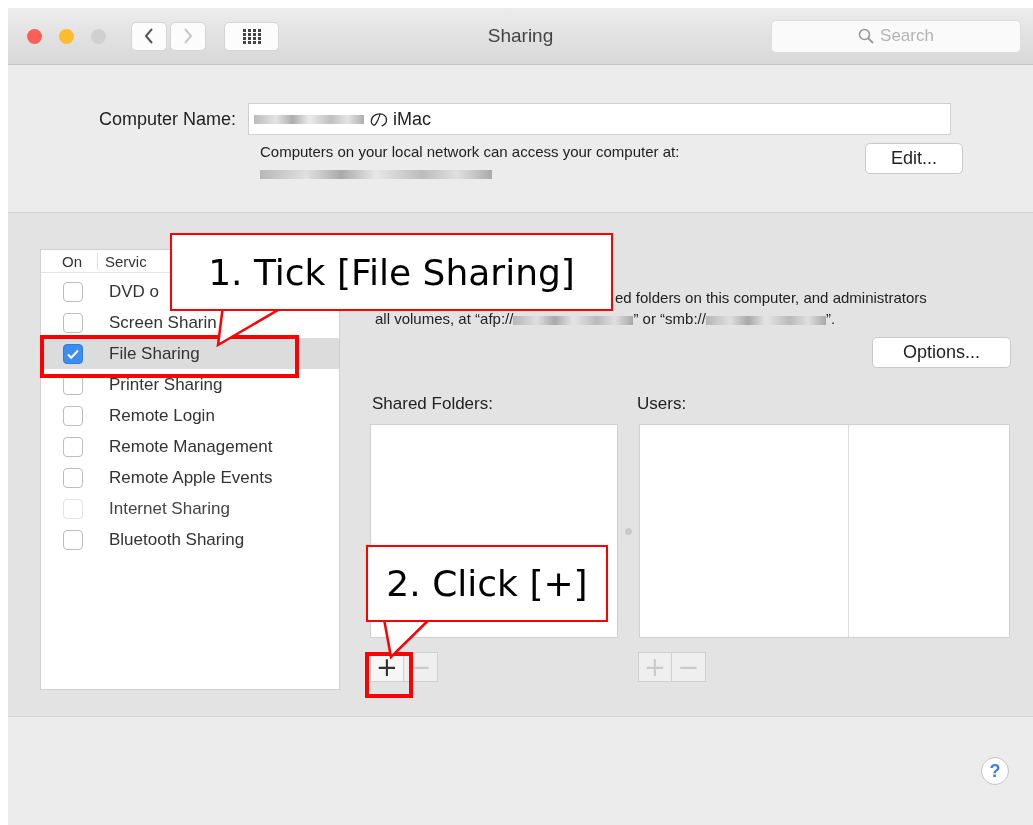  I want to click on field-label: Computer Name:, so click(167, 119).